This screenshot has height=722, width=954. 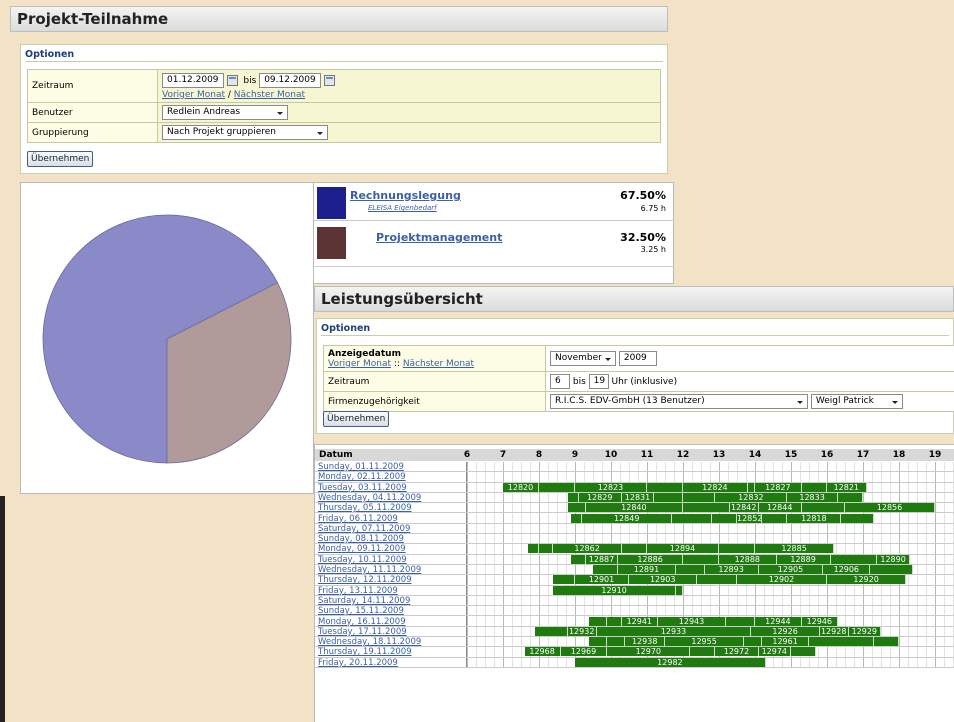 I want to click on gantt-date-link: Wednesday, 04.11.2009, so click(x=369, y=498).